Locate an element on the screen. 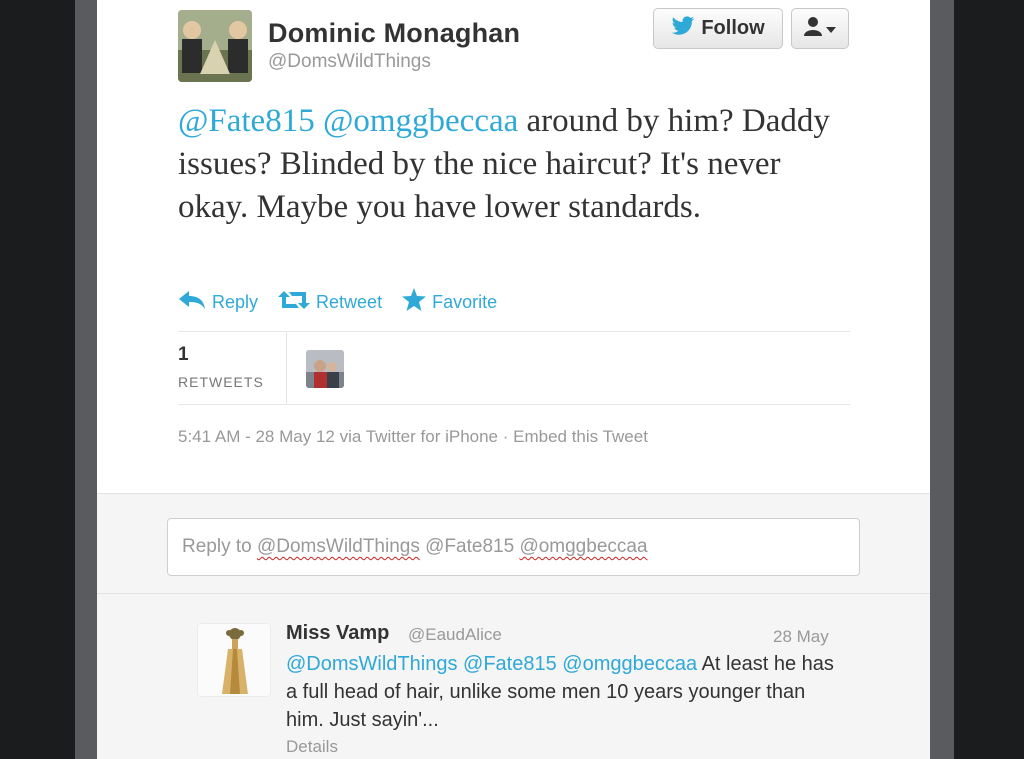 The height and width of the screenshot is (759, 1024). reply-author-avatar is located at coordinates (234, 660).